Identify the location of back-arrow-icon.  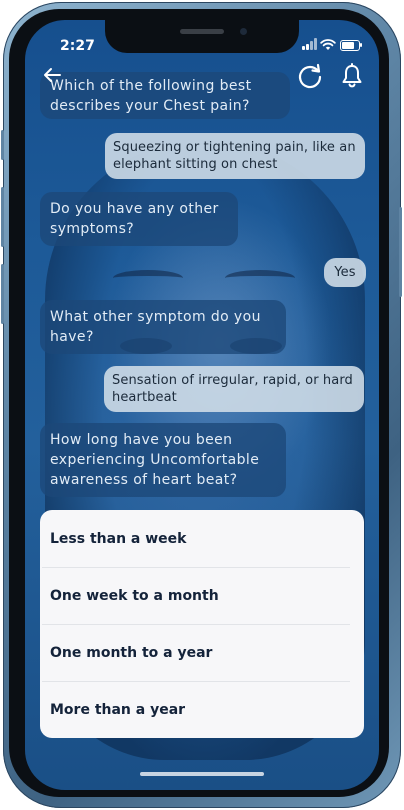
(52, 75).